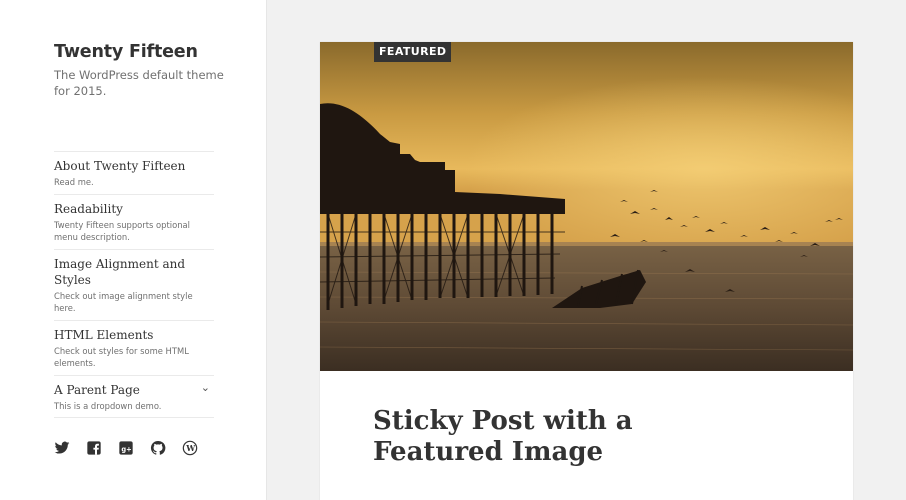 This screenshot has width=906, height=500. I want to click on menu-item-about: About Twenty Fifteen Read me., so click(134, 173).